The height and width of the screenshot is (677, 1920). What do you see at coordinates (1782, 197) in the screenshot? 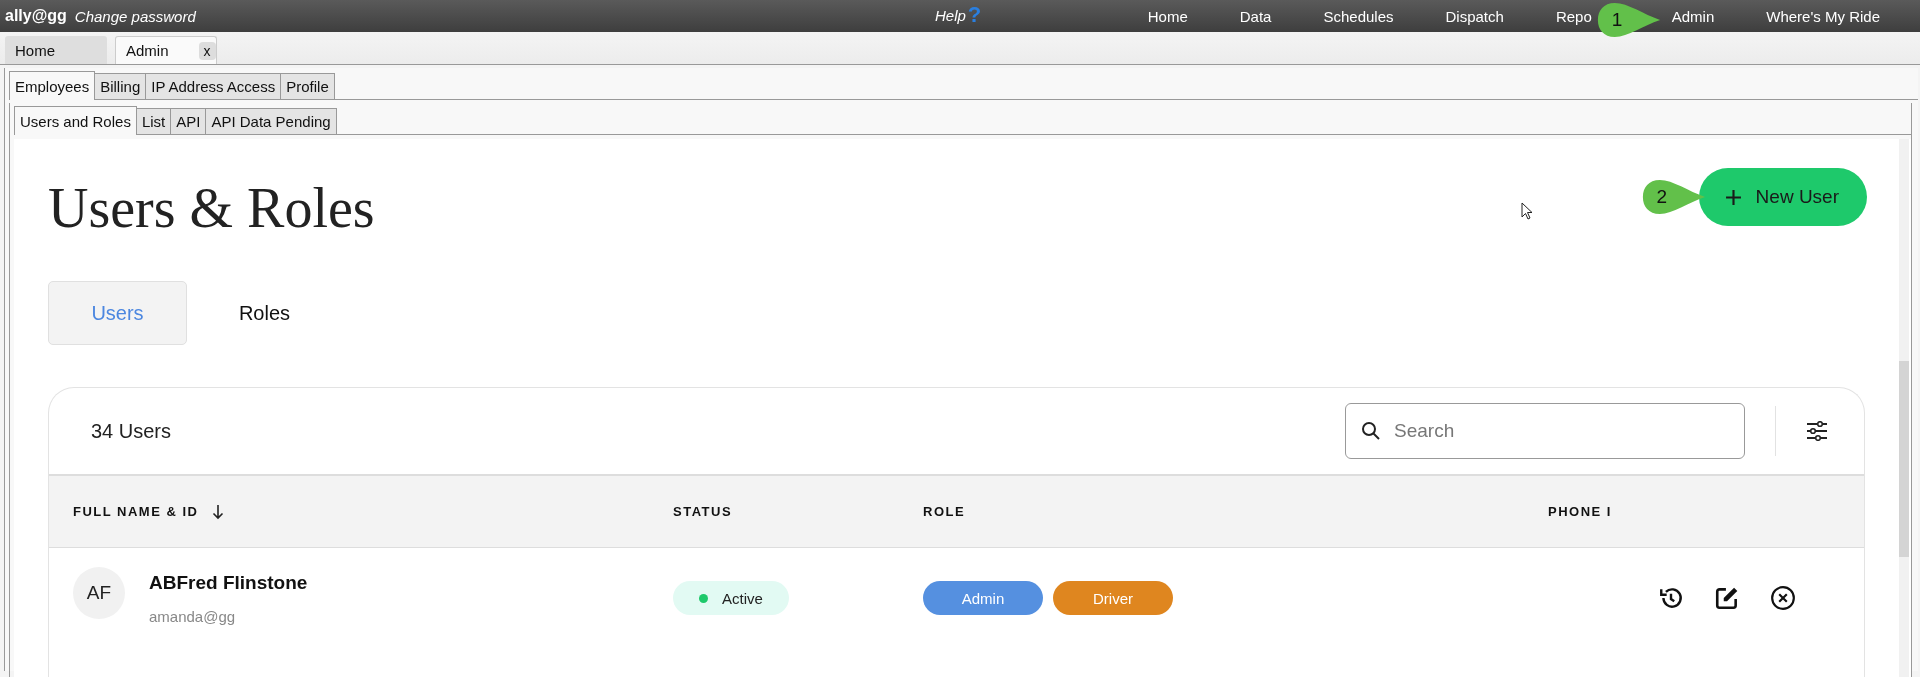
I see `new-user-button: New User` at bounding box center [1782, 197].